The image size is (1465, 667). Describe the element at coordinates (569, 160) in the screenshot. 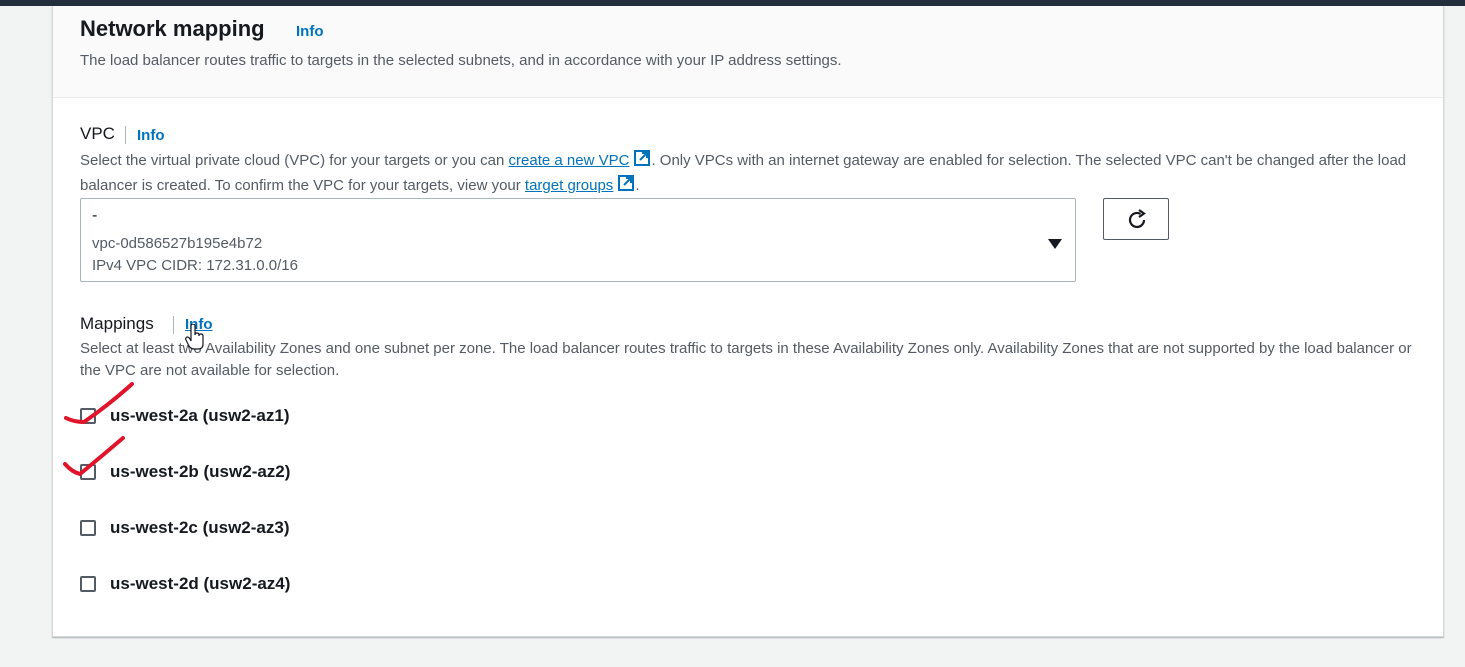

I see `create-vpc-link: create a new VPC` at that location.